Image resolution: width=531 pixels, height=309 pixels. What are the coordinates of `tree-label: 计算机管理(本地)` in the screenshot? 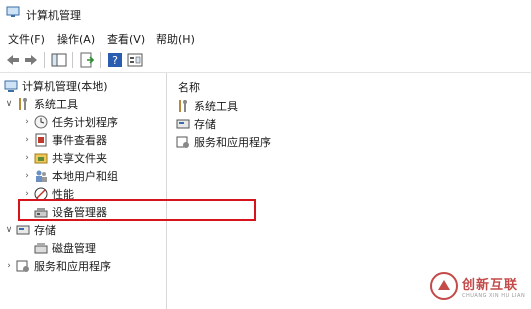 It's located at (65, 86).